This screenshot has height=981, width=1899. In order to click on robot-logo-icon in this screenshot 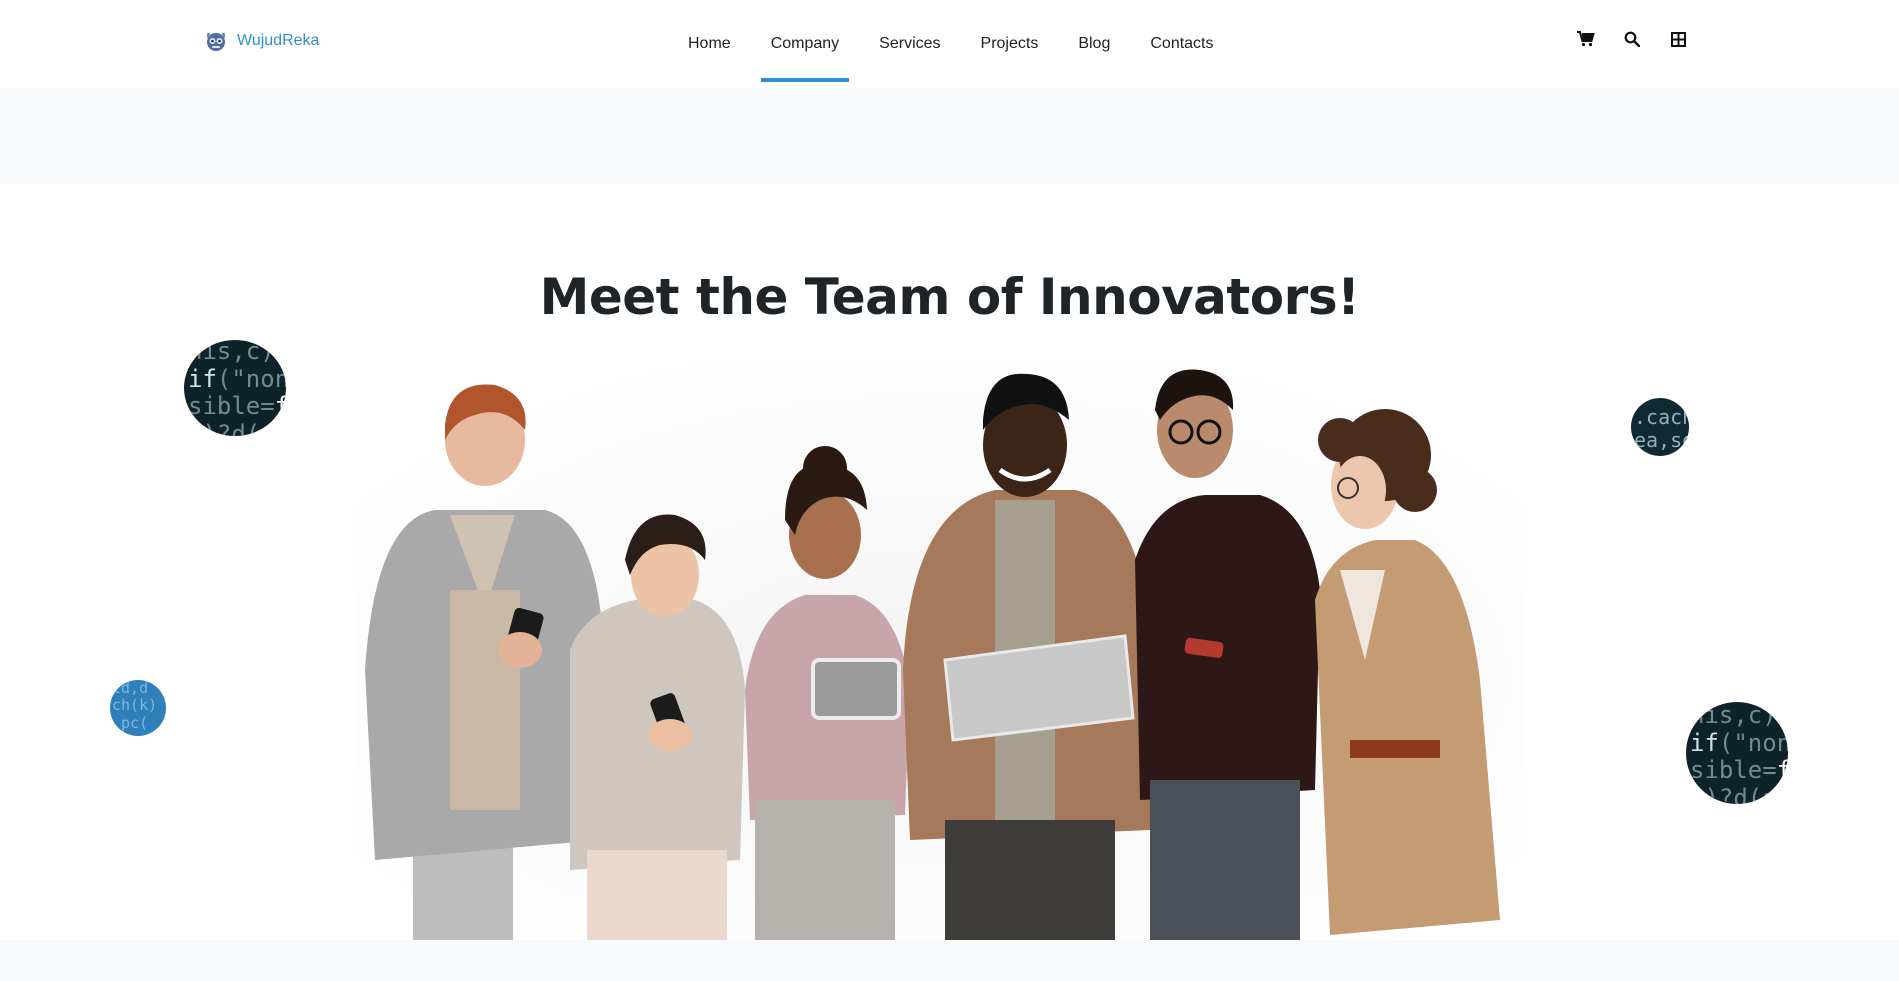, I will do `click(216, 41)`.